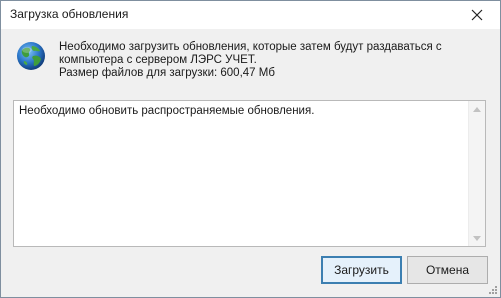 Image resolution: width=501 pixels, height=298 pixels. What do you see at coordinates (167, 73) in the screenshot?
I see `file-size-line: Размер файлов для загрузки: 600,47 Мб` at bounding box center [167, 73].